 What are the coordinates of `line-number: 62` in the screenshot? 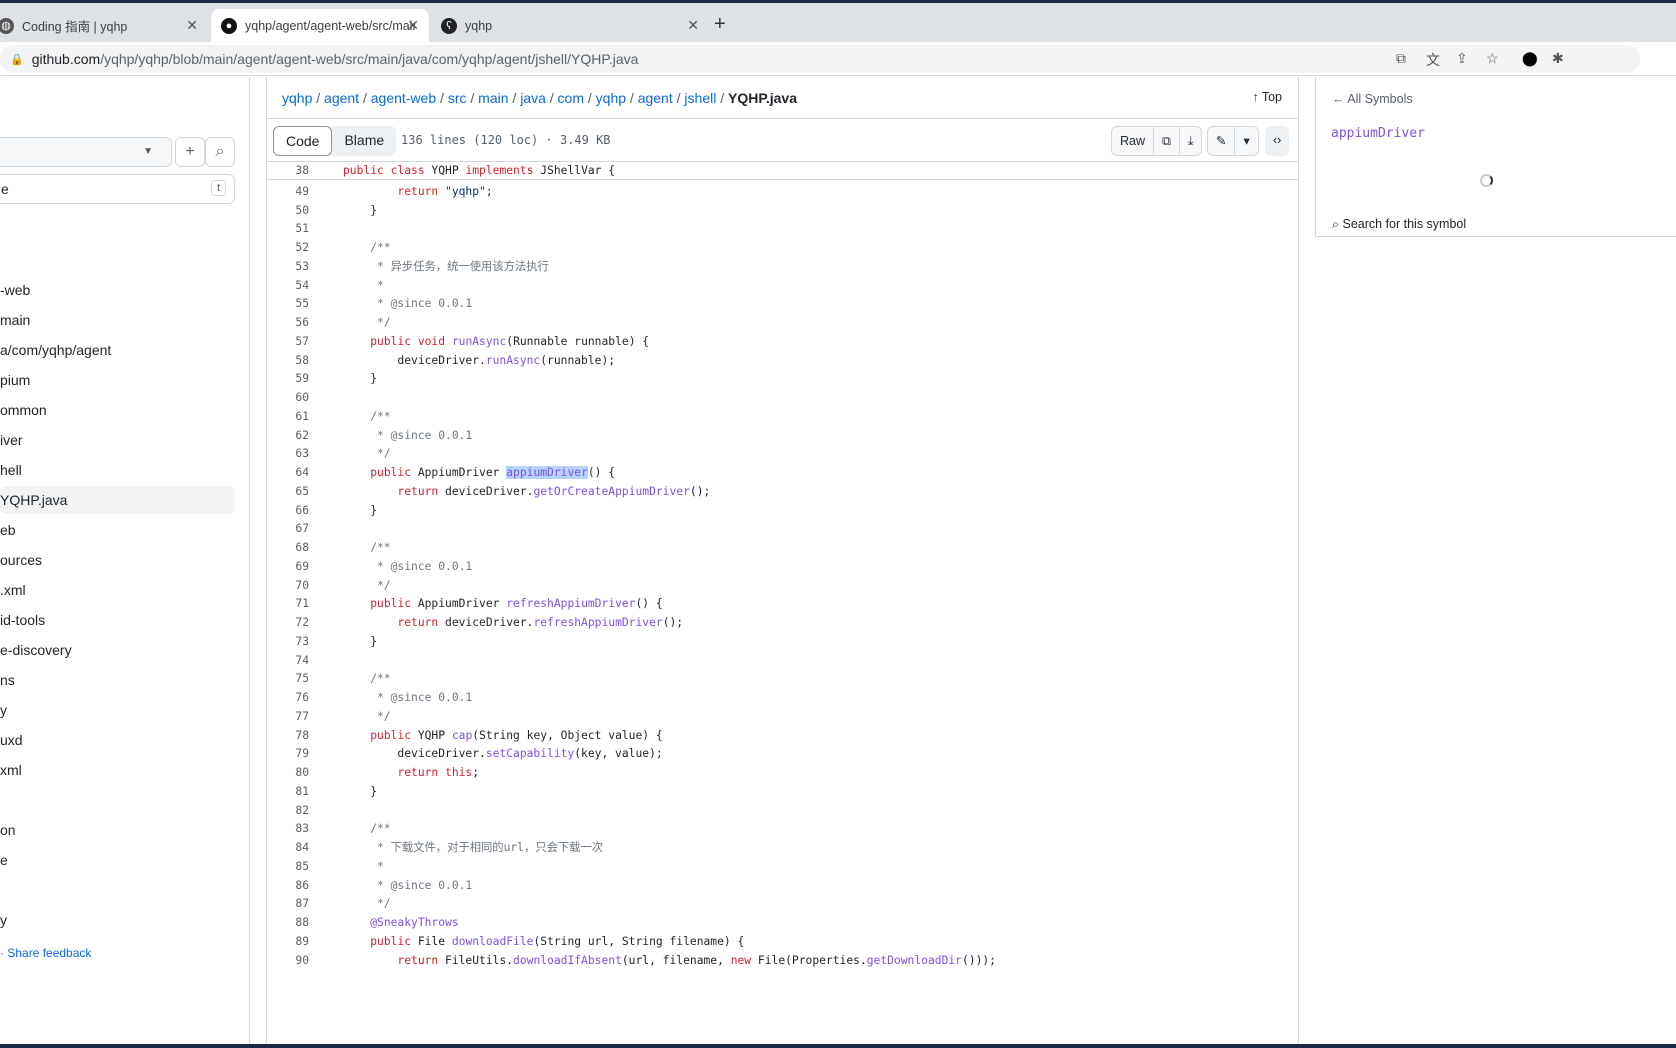 It's located at (288, 436).